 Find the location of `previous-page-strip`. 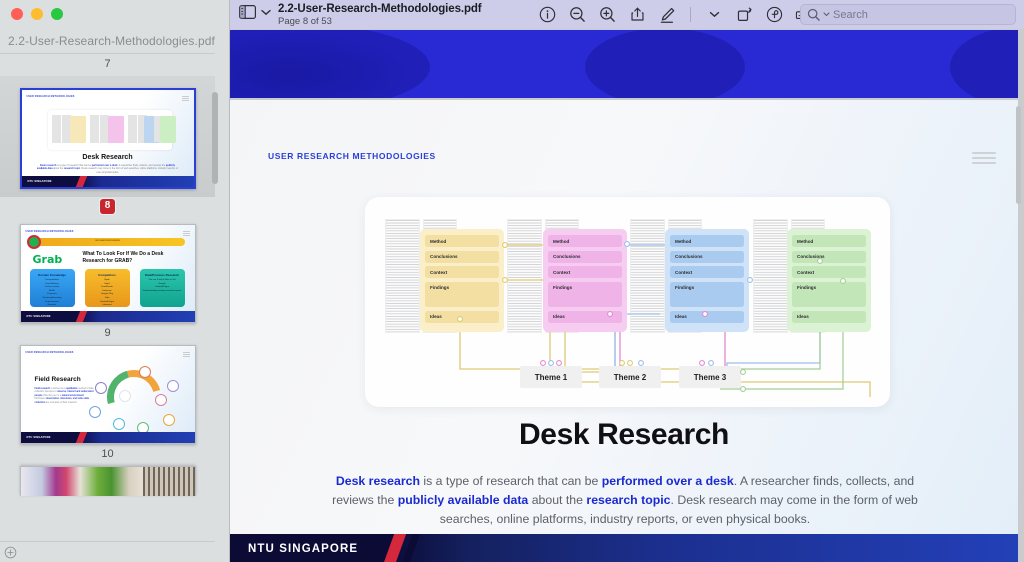

previous-page-strip is located at coordinates (624, 64).